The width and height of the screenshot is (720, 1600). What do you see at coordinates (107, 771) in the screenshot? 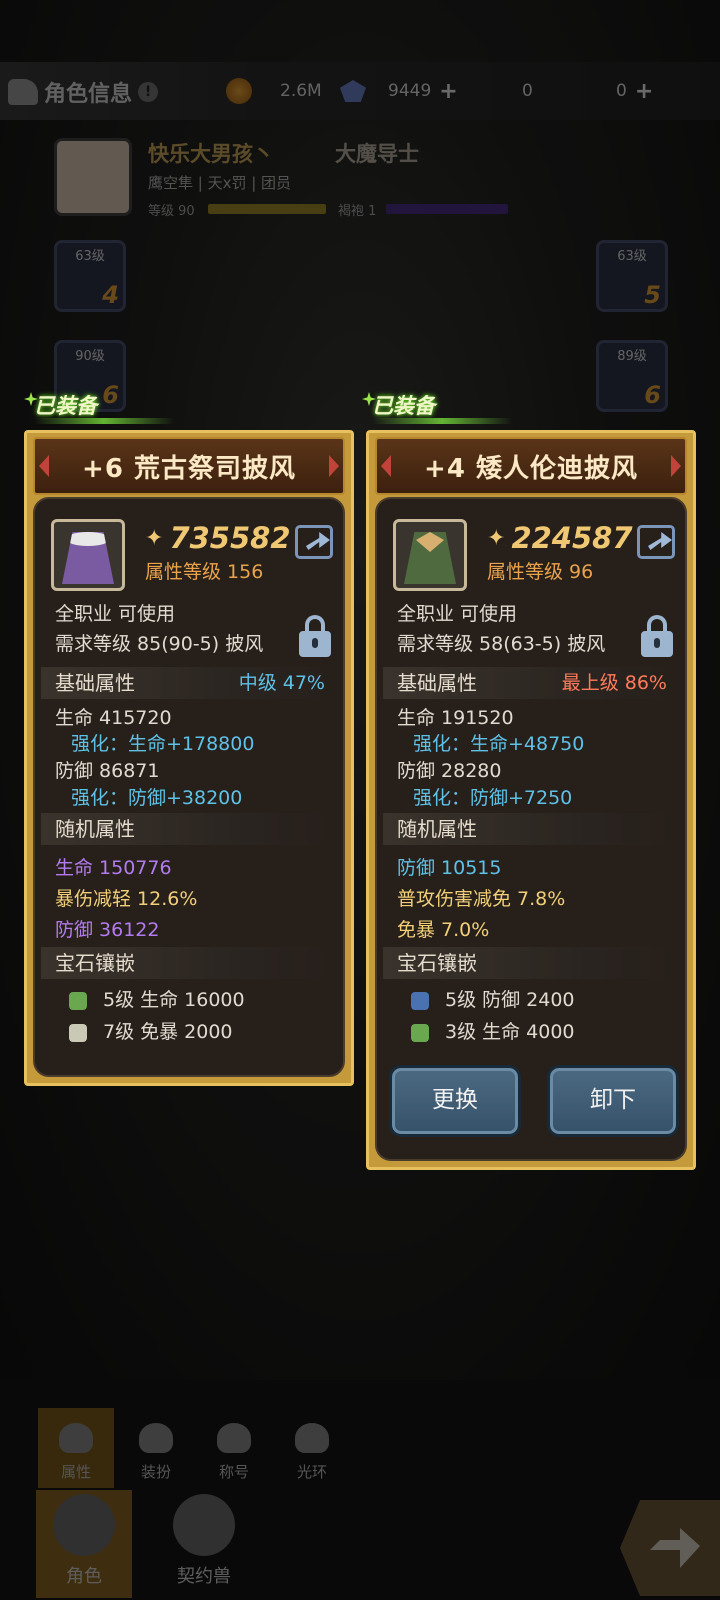
I see `base-attr: 防御 86871` at bounding box center [107, 771].